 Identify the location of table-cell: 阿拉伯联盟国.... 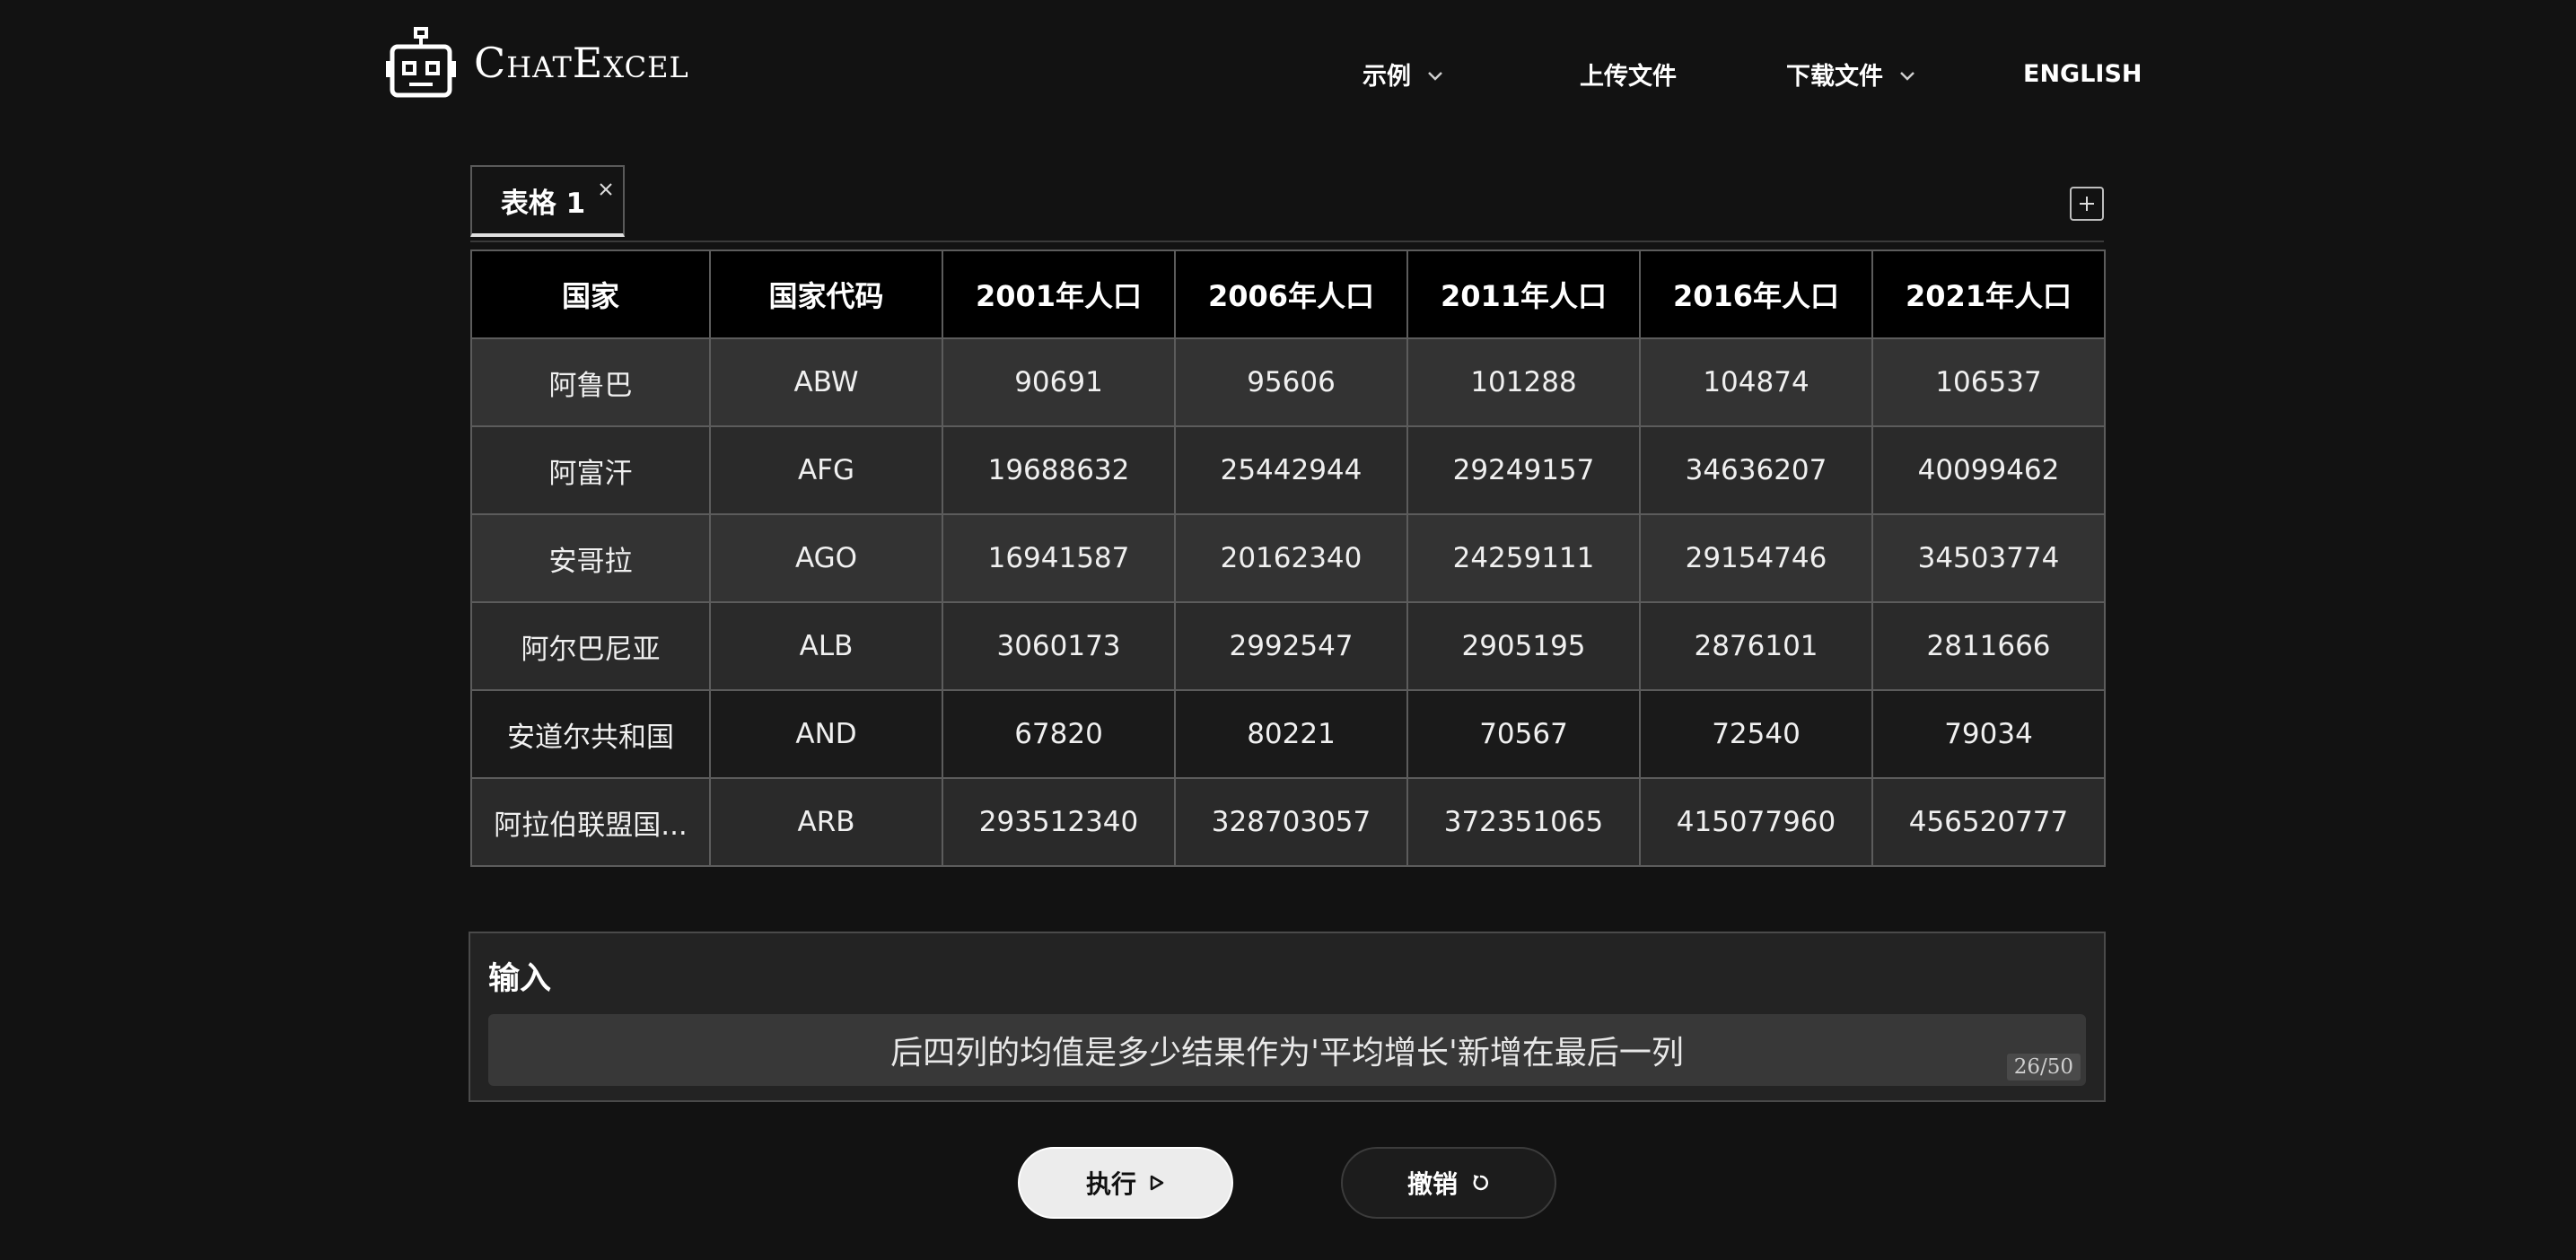
(590, 822).